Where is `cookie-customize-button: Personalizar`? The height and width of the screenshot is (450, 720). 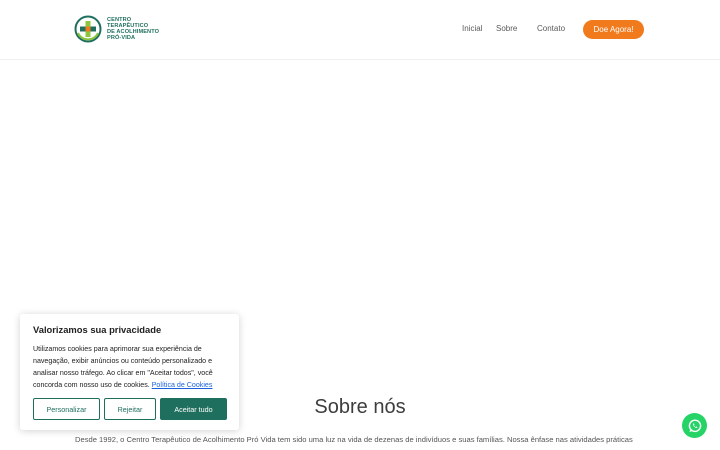
cookie-customize-button: Personalizar is located at coordinates (66, 409).